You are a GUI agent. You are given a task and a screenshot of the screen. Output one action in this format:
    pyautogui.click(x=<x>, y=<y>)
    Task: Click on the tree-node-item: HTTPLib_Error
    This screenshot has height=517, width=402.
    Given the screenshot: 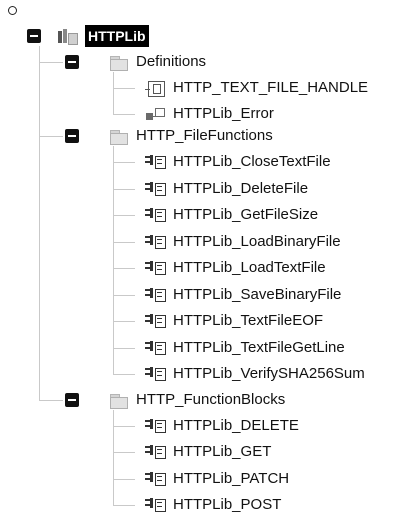 What is the action you would take?
    pyautogui.click(x=209, y=114)
    